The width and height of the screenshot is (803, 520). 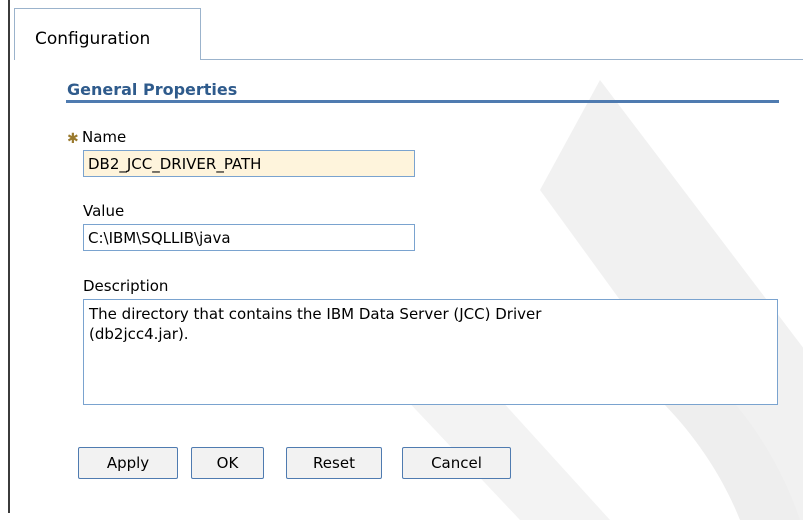 I want to click on section-divider, so click(x=422, y=101).